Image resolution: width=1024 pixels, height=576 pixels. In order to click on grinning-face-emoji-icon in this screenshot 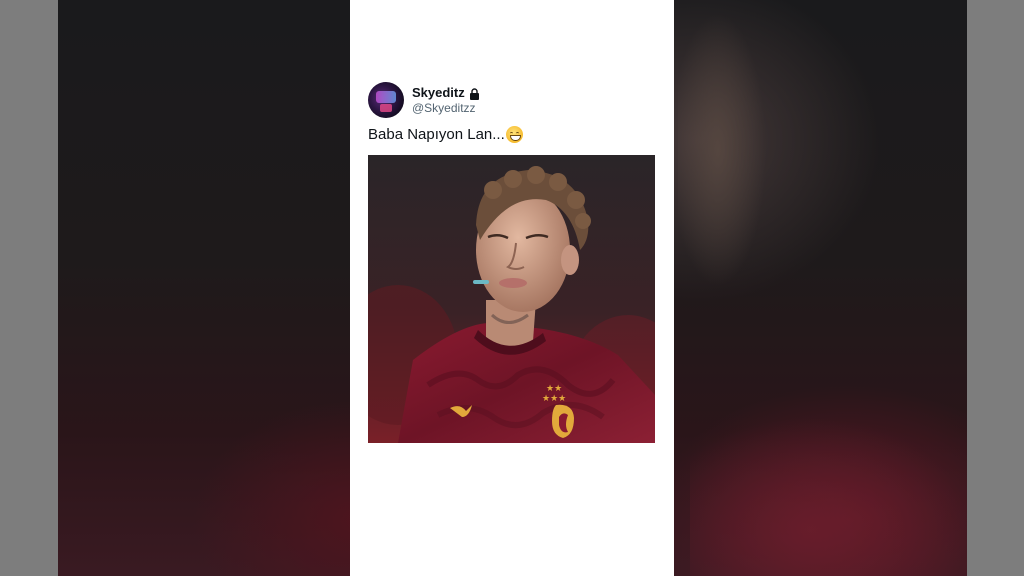, I will do `click(514, 134)`.